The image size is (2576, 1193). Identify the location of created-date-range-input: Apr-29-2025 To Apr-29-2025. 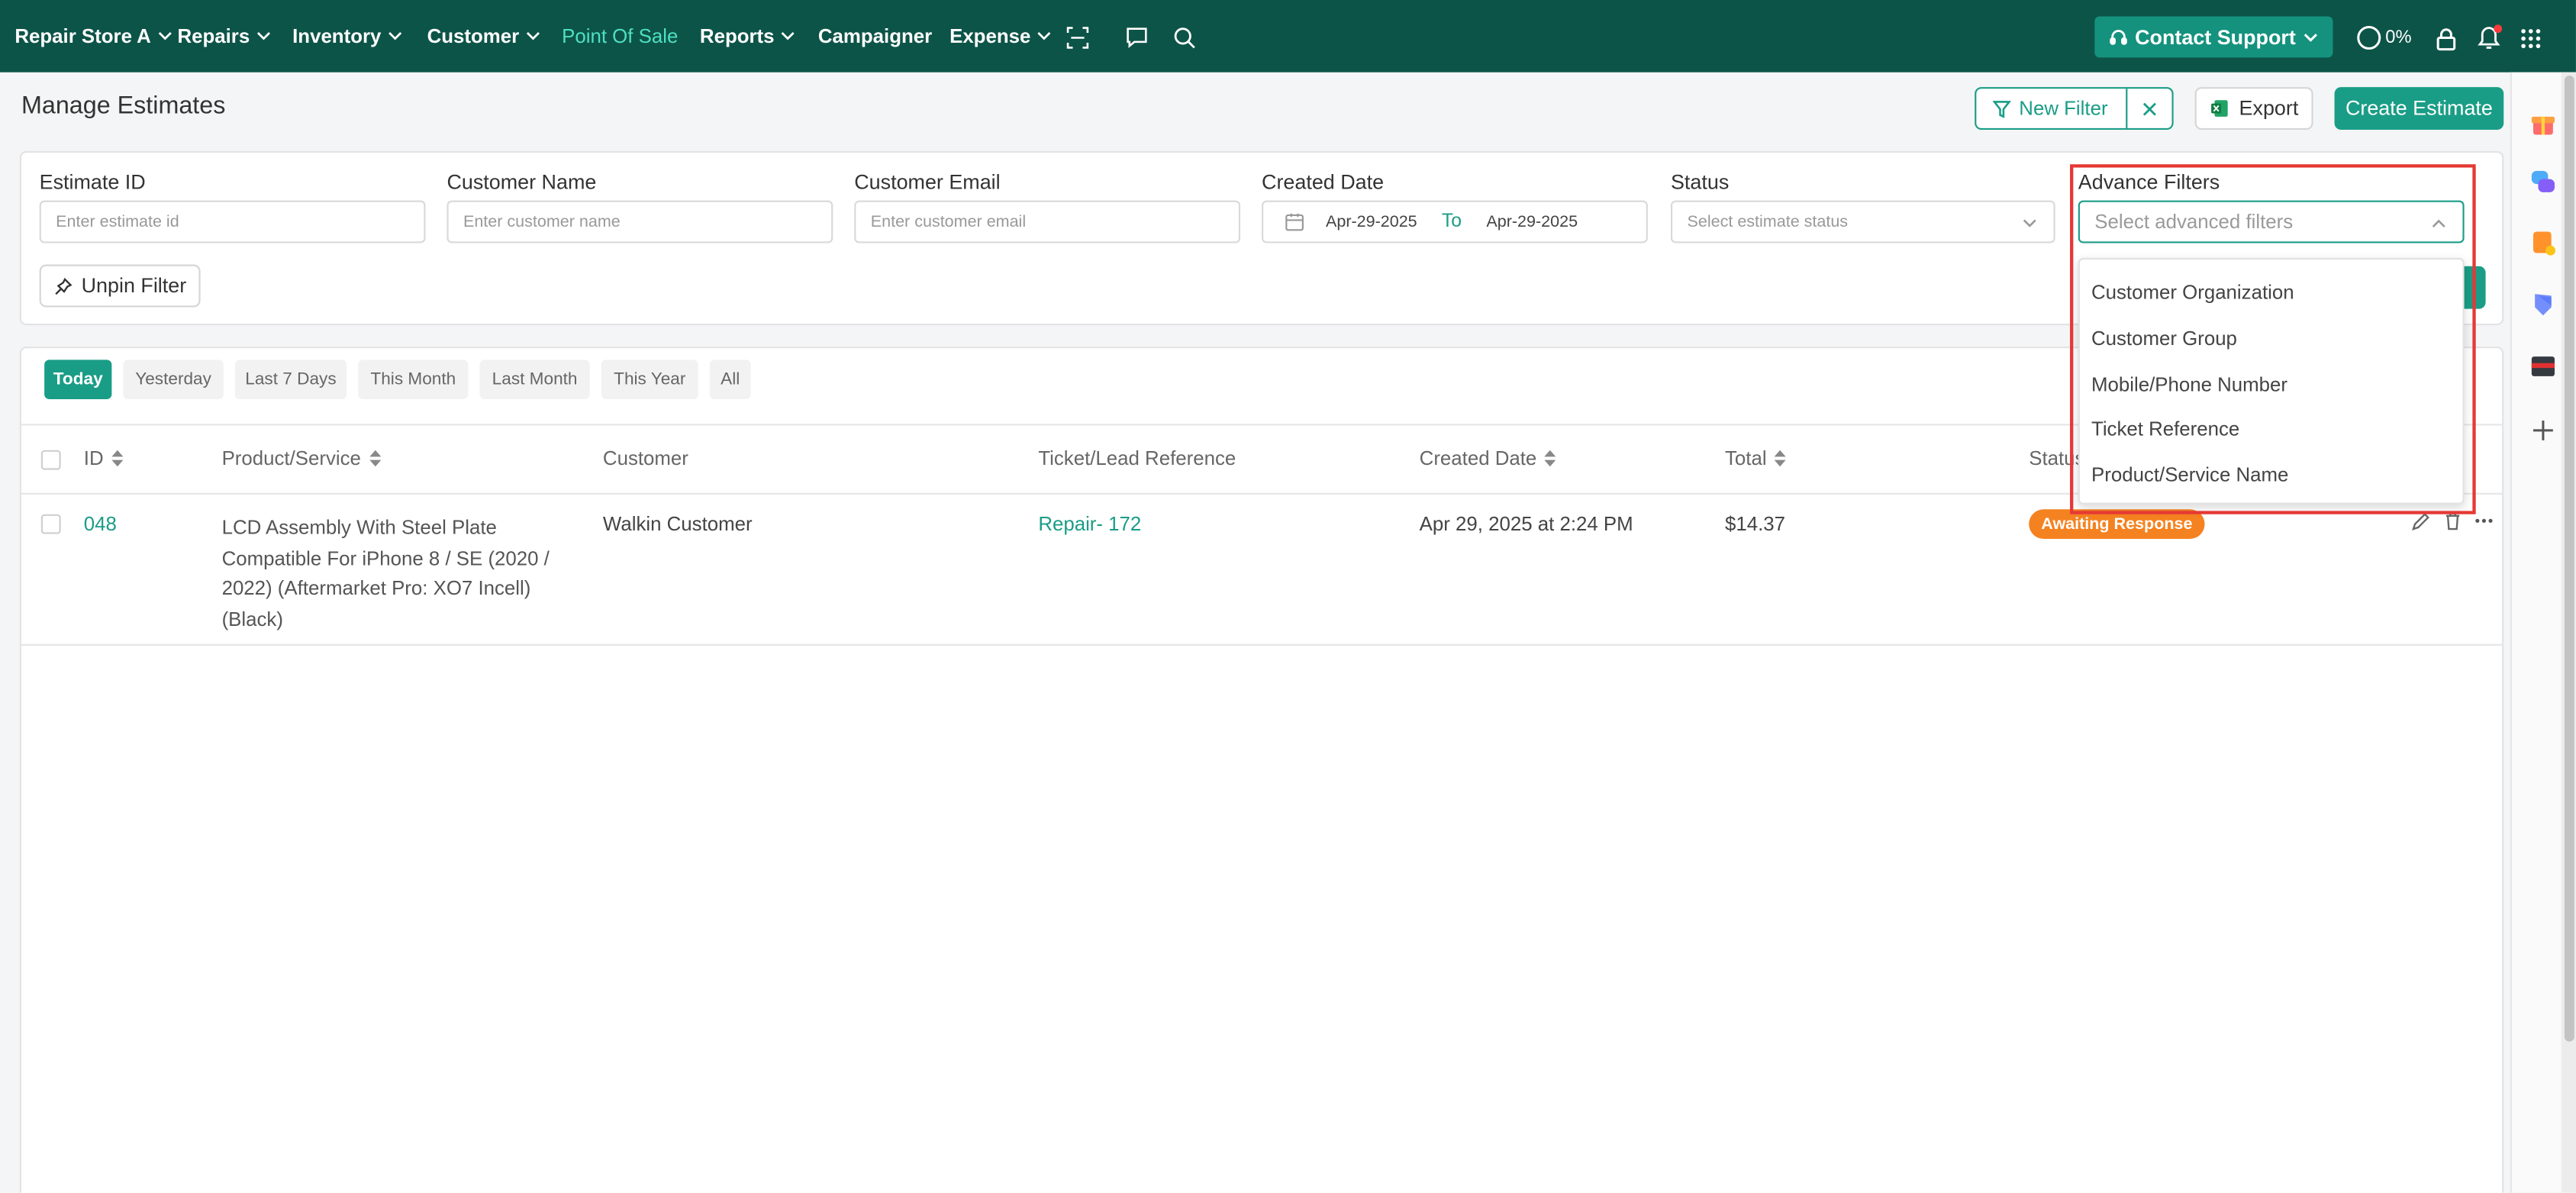
(1455, 221).